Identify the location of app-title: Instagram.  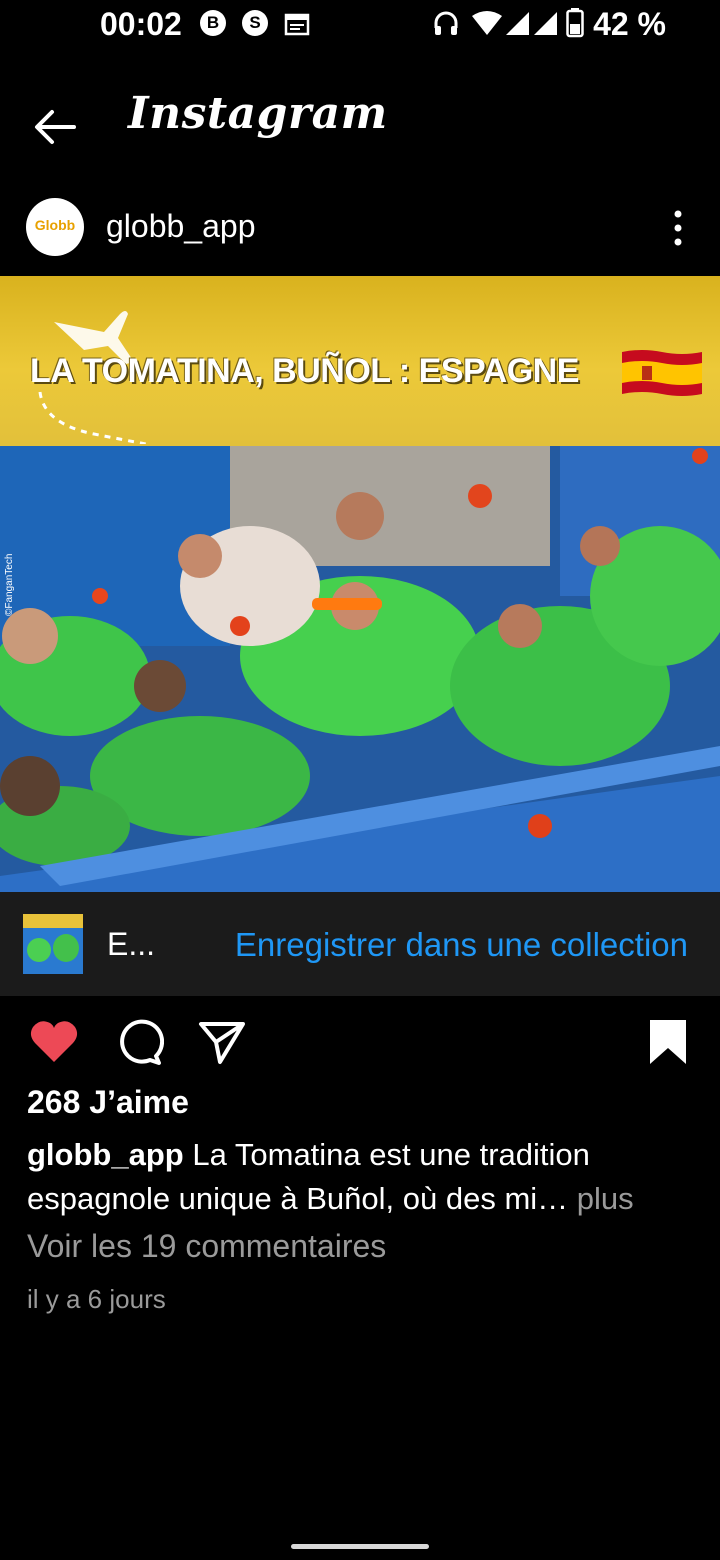
(258, 113).